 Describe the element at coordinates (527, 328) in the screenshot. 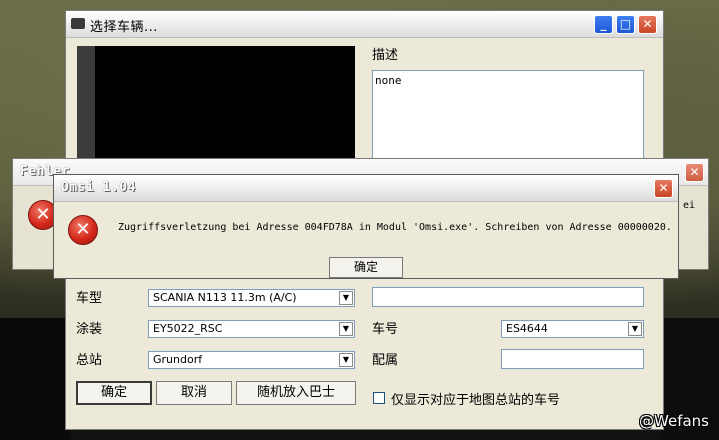

I see `number-value: ES4644` at that location.